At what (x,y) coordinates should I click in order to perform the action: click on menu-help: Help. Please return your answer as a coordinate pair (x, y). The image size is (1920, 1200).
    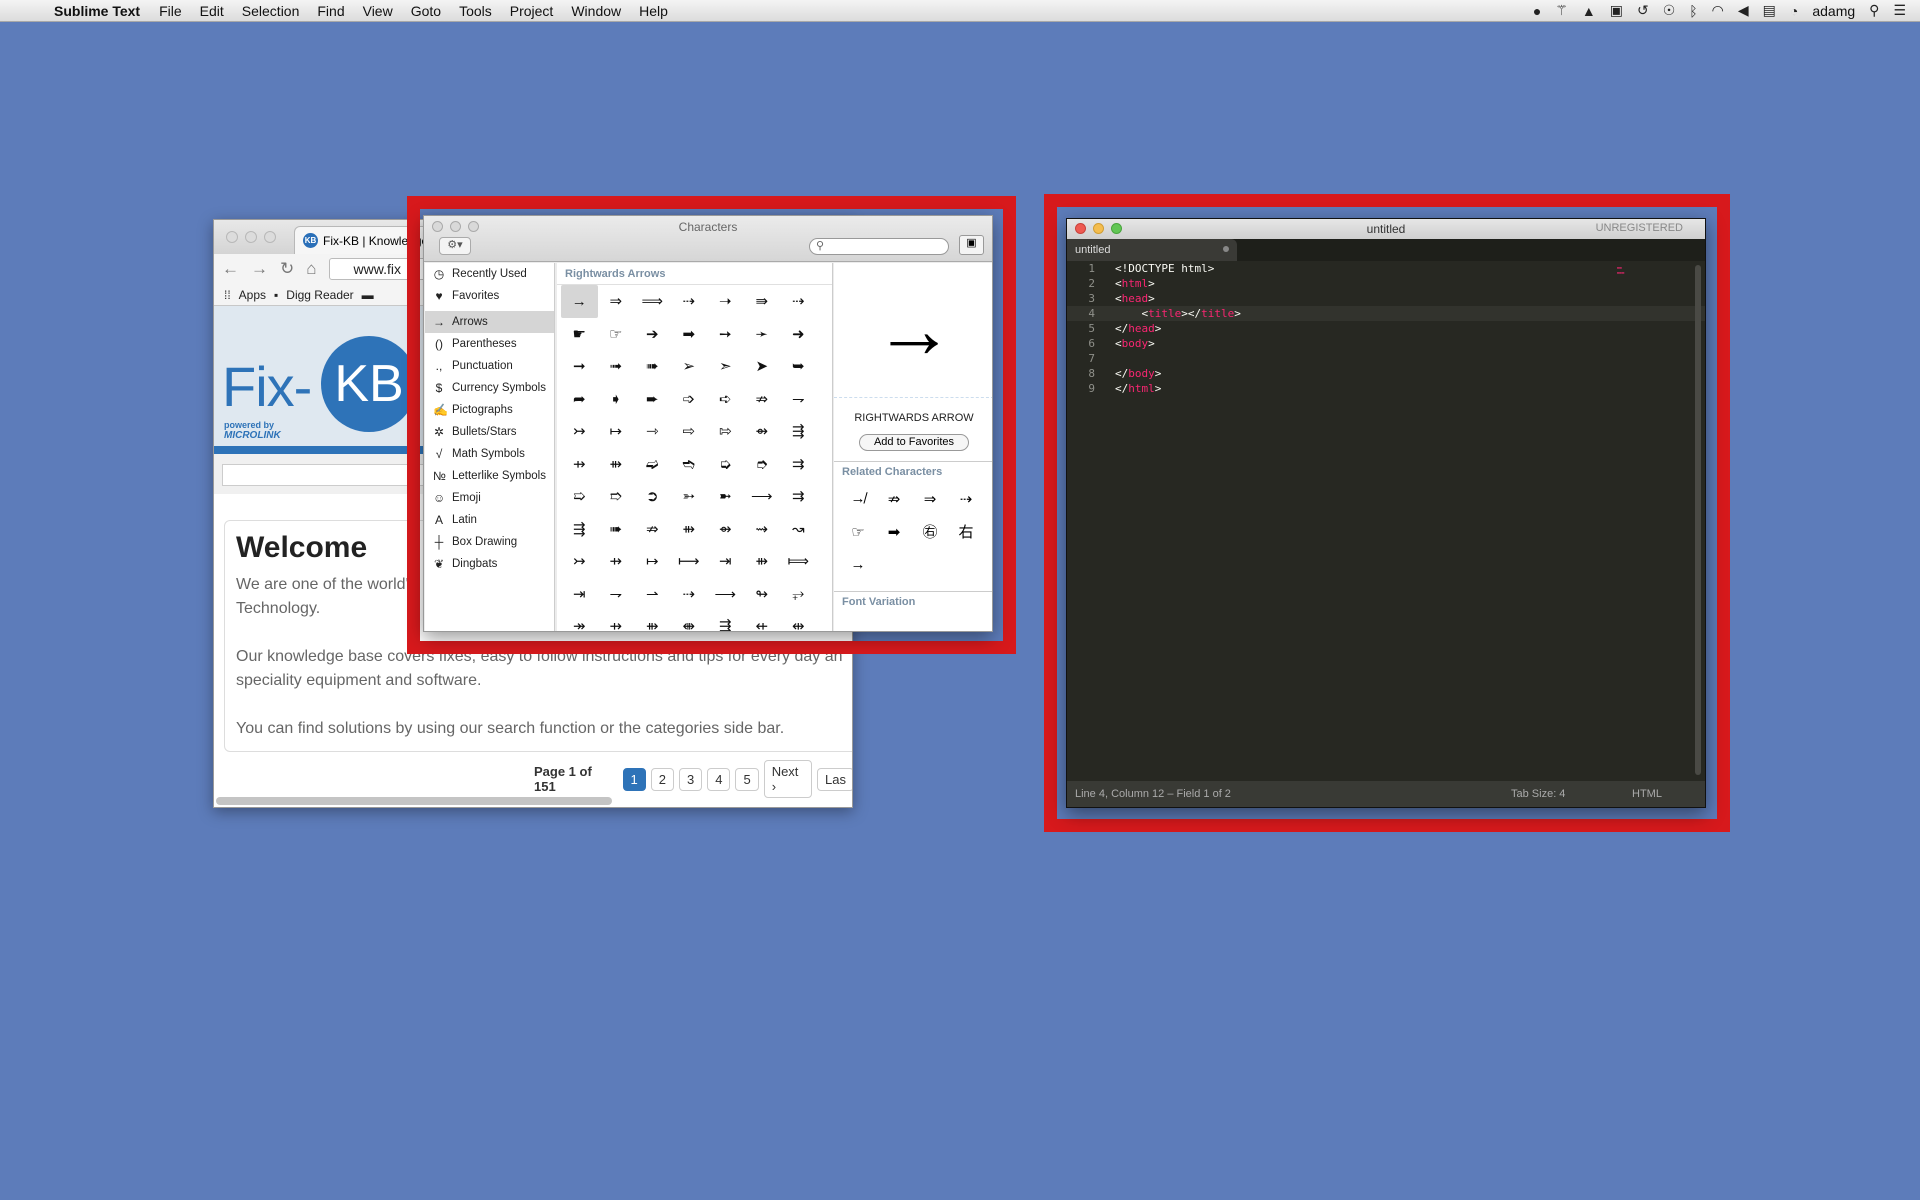
    Looking at the image, I should click on (653, 11).